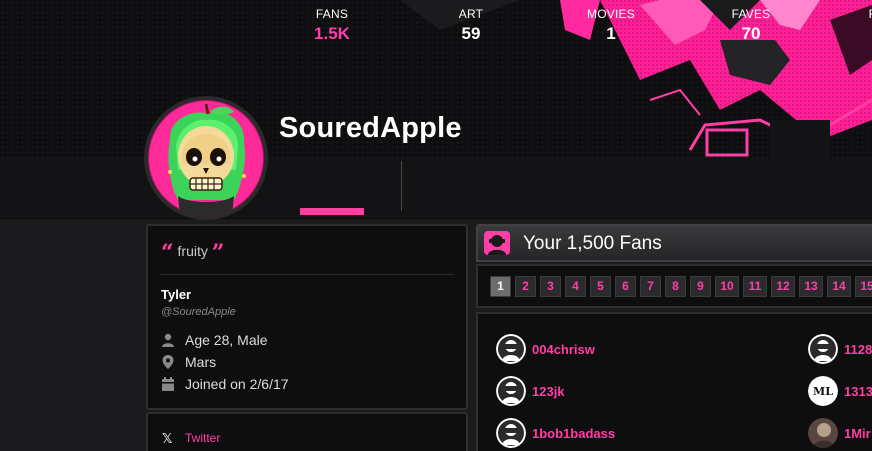  I want to click on quote-text: fruity, so click(192, 251).